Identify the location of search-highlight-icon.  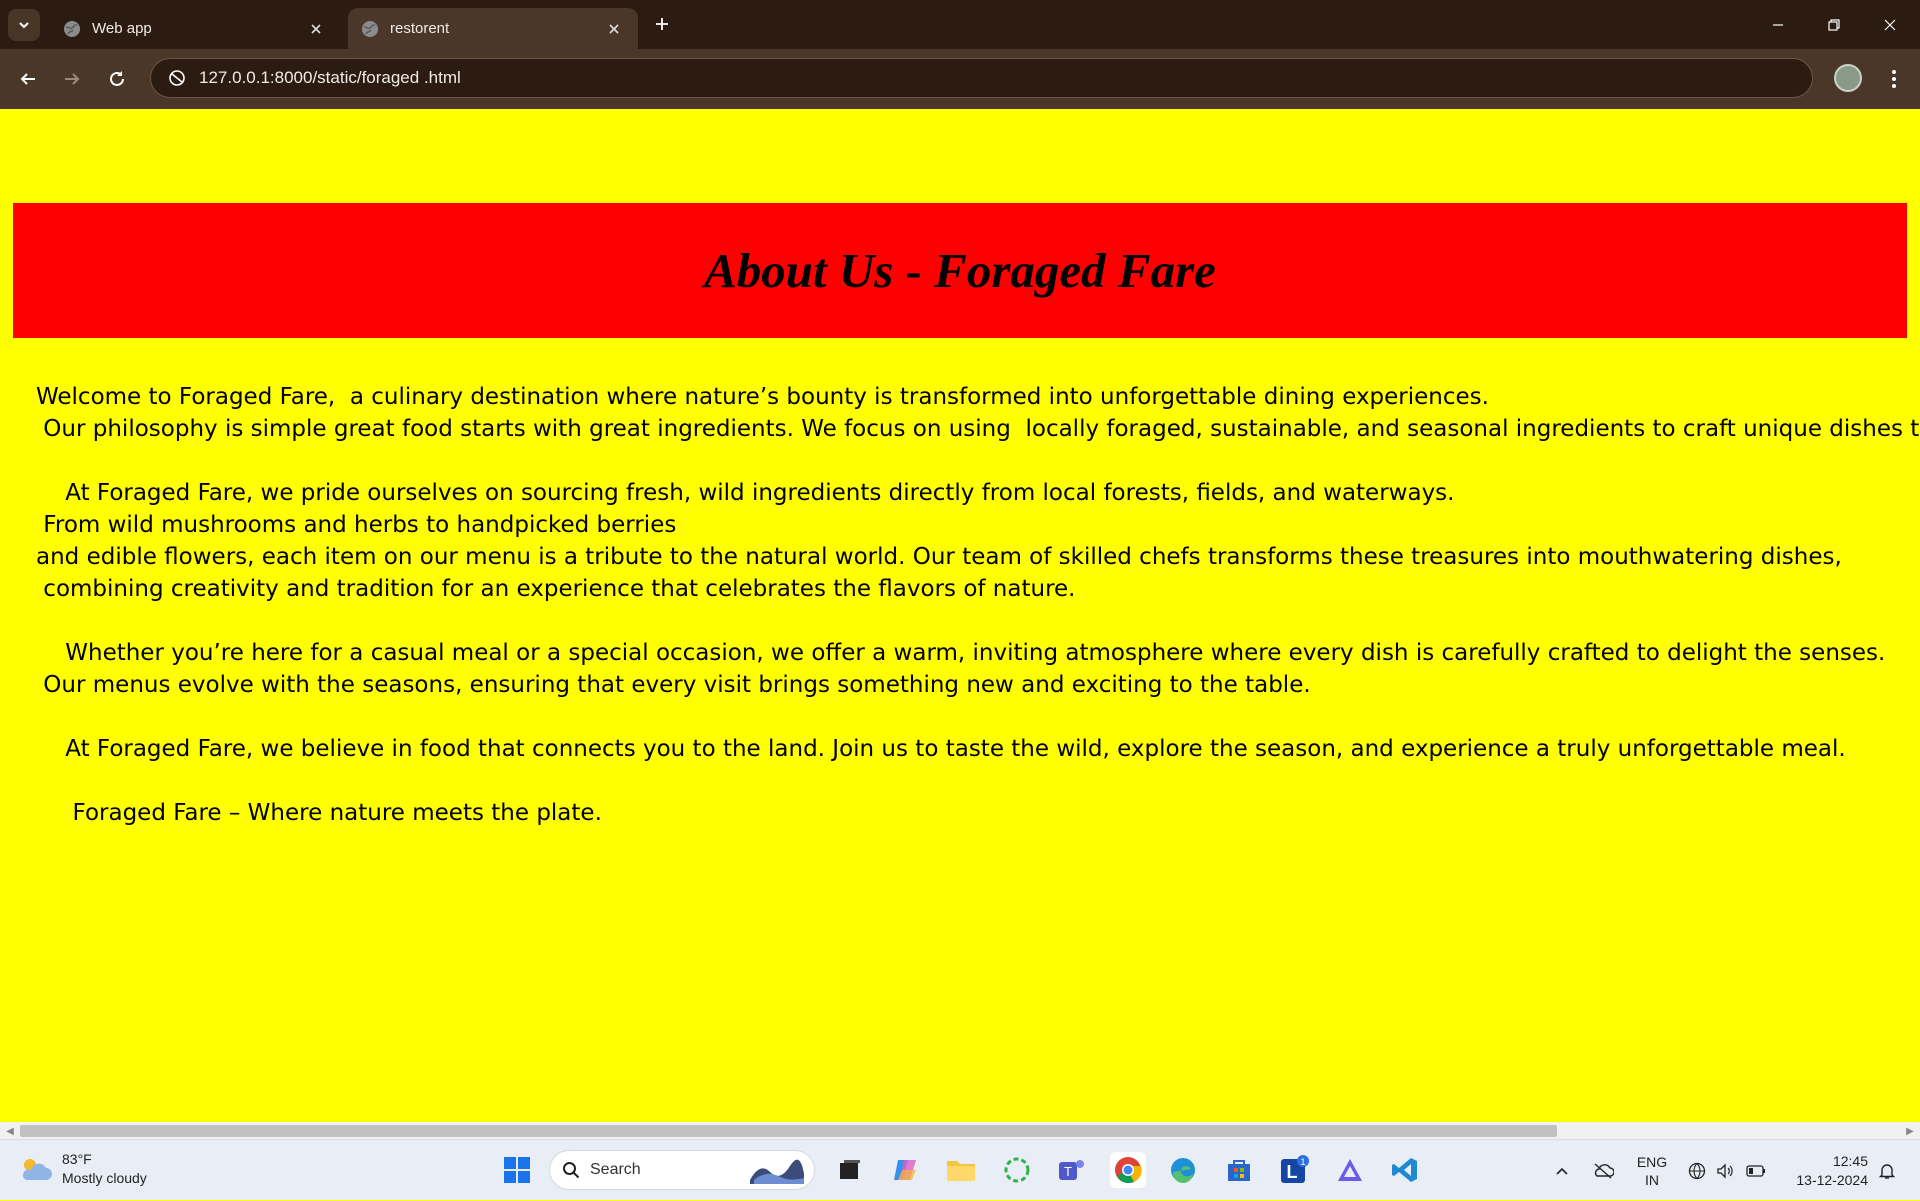
(777, 1171).